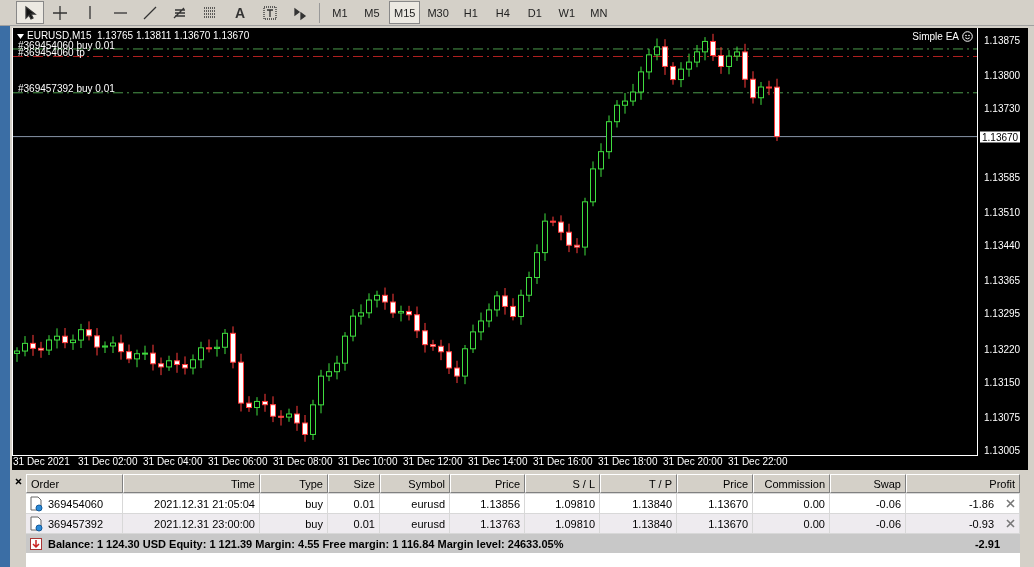 This screenshot has width=1034, height=567. I want to click on text-tool-button: A, so click(240, 12).